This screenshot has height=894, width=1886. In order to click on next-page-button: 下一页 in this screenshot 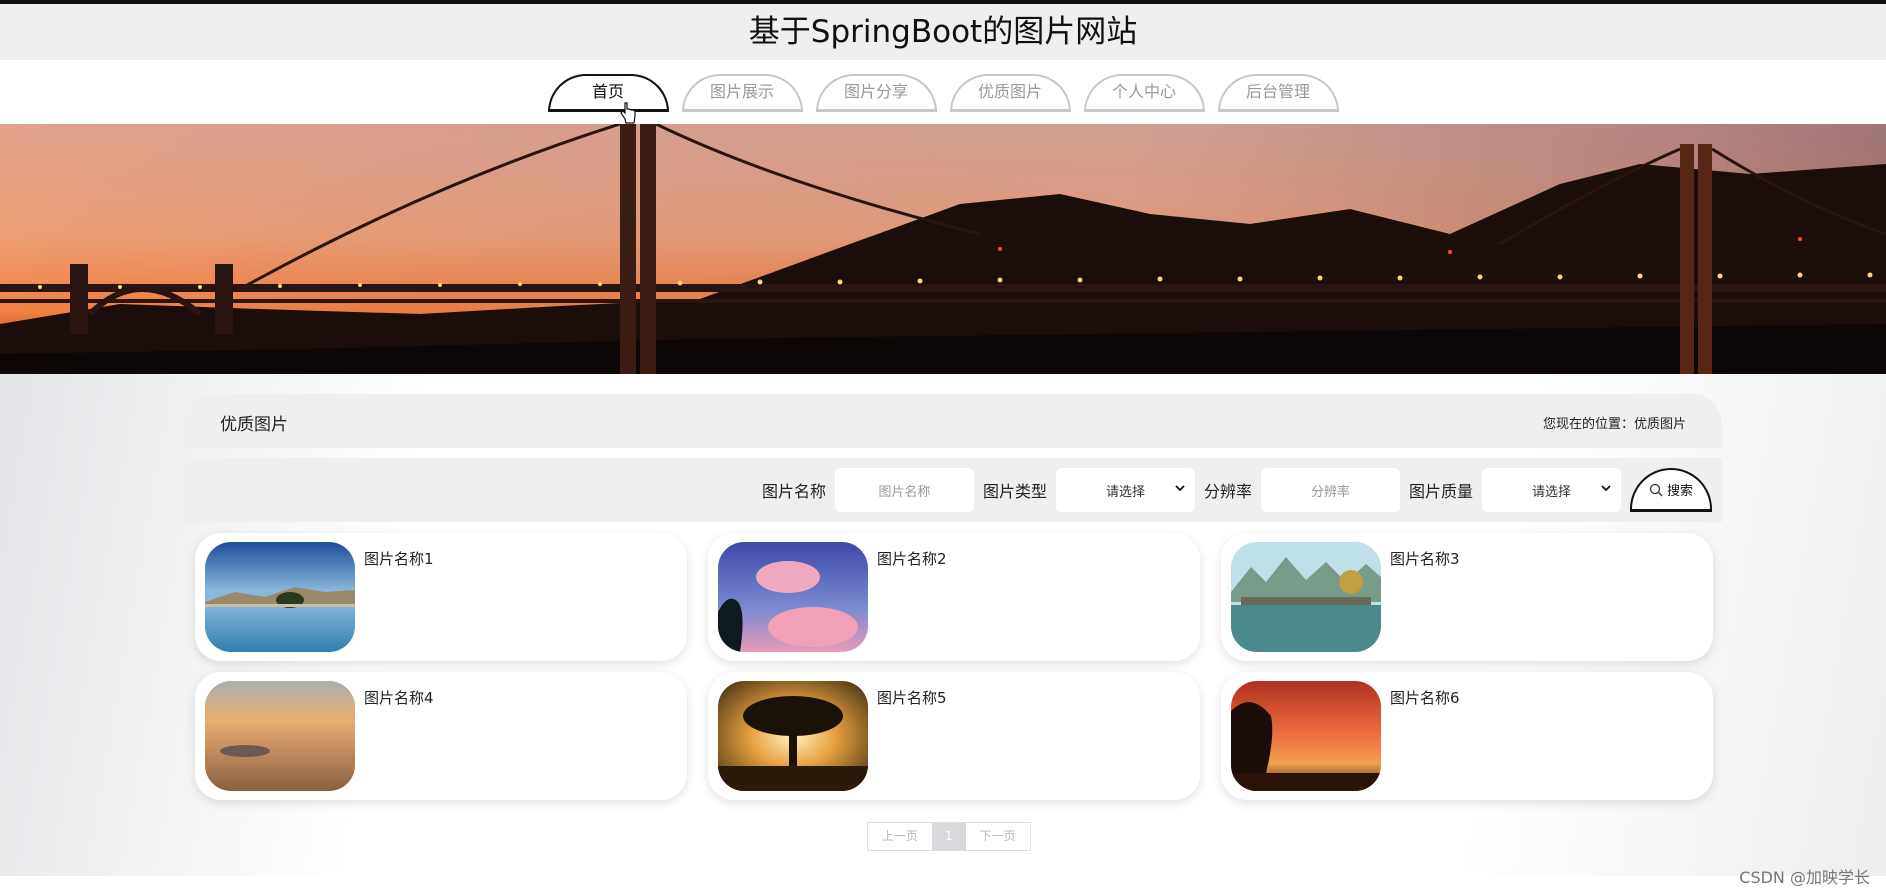, I will do `click(998, 836)`.